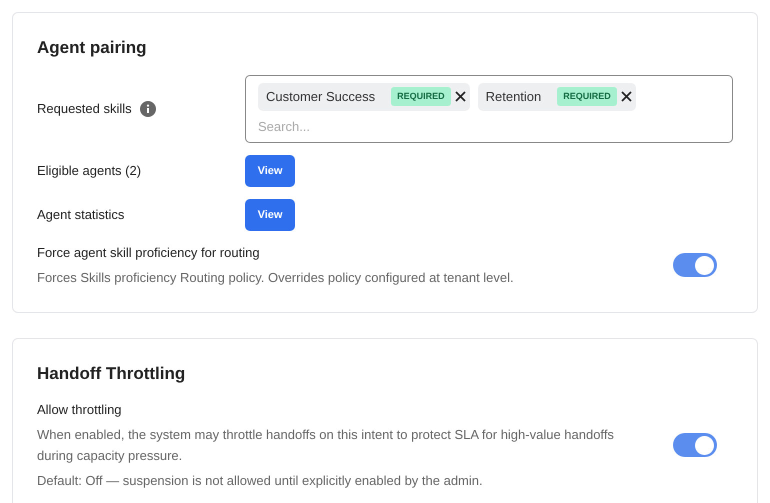 Image resolution: width=770 pixels, height=503 pixels. I want to click on field-label: Requested skills, so click(84, 109).